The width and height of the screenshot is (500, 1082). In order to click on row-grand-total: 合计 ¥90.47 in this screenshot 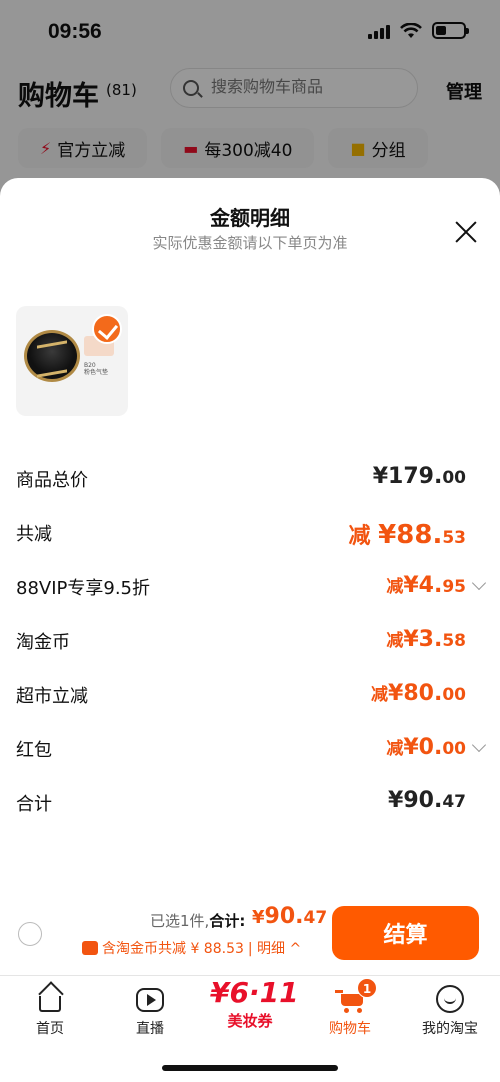, I will do `click(250, 811)`.